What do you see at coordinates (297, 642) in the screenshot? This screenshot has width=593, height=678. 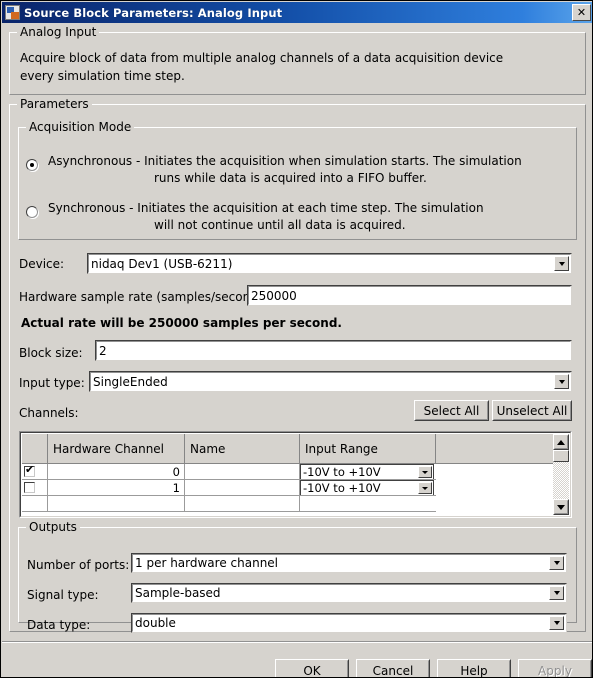 I see `bottom-separator` at bounding box center [297, 642].